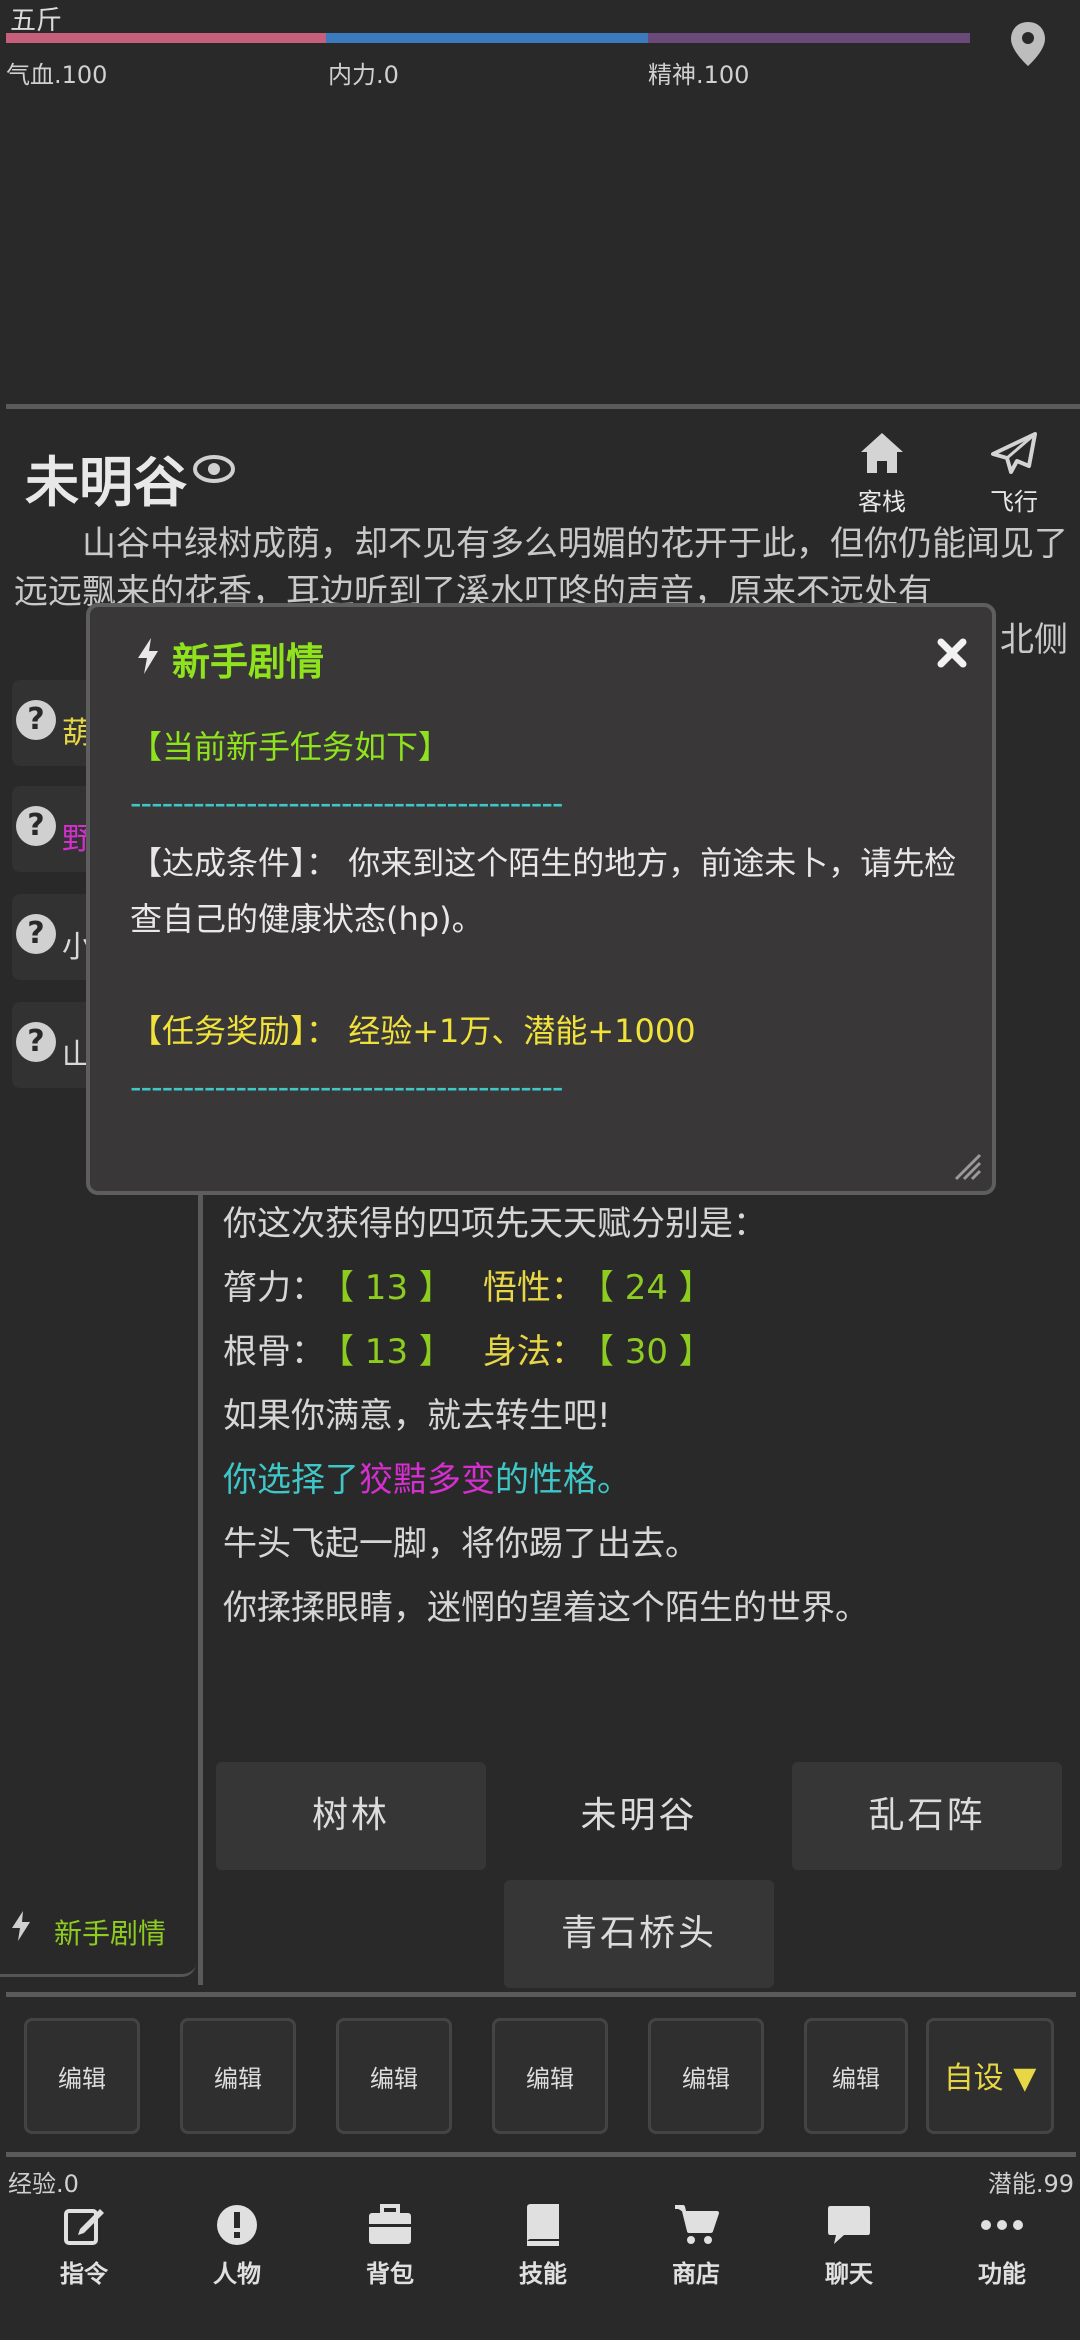 The image size is (1080, 2340). Describe the element at coordinates (699, 75) in the screenshot. I see `spirit-label: 精神.100` at that location.